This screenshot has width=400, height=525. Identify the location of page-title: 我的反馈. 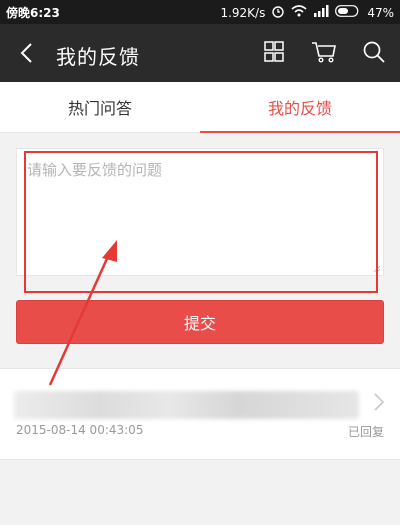
(98, 57).